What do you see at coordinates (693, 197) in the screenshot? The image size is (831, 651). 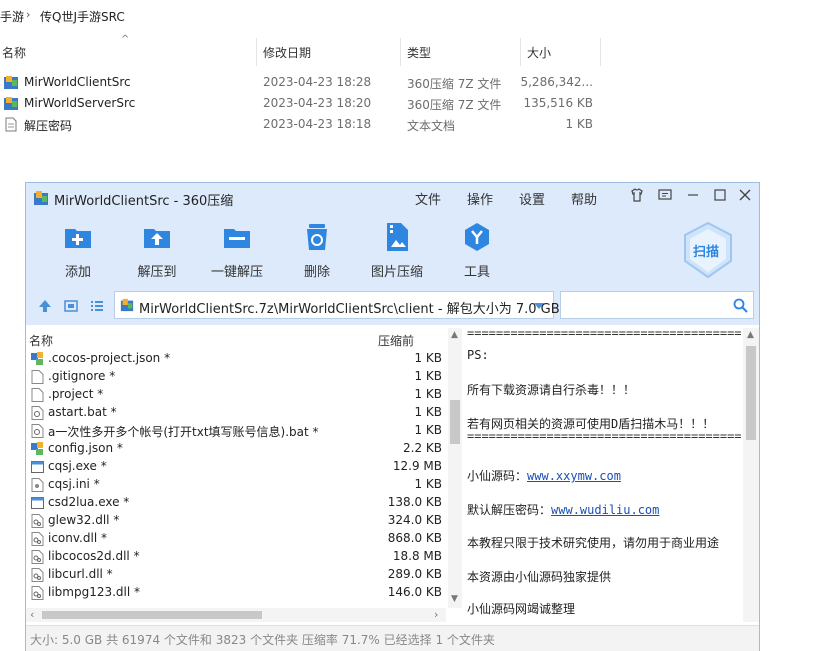 I see `minimize-icon` at bounding box center [693, 197].